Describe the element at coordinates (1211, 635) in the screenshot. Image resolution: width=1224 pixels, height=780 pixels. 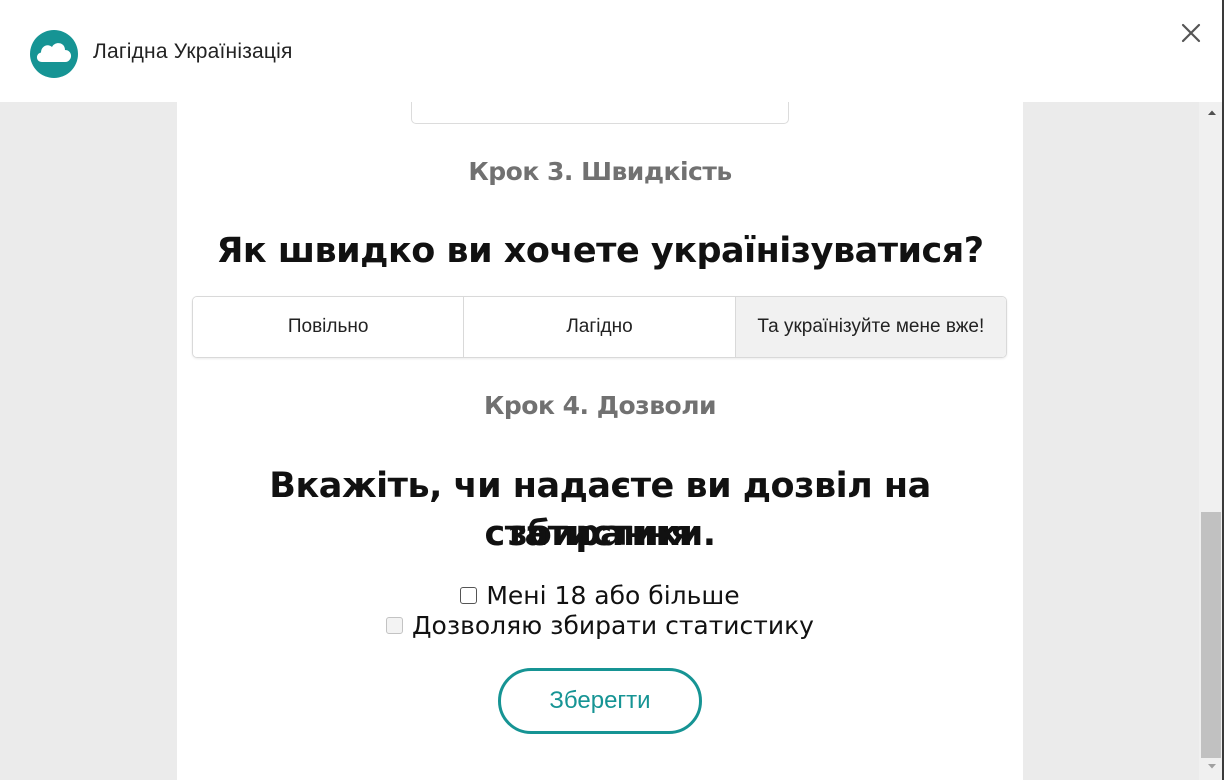
I see `scroll-thumb` at that location.